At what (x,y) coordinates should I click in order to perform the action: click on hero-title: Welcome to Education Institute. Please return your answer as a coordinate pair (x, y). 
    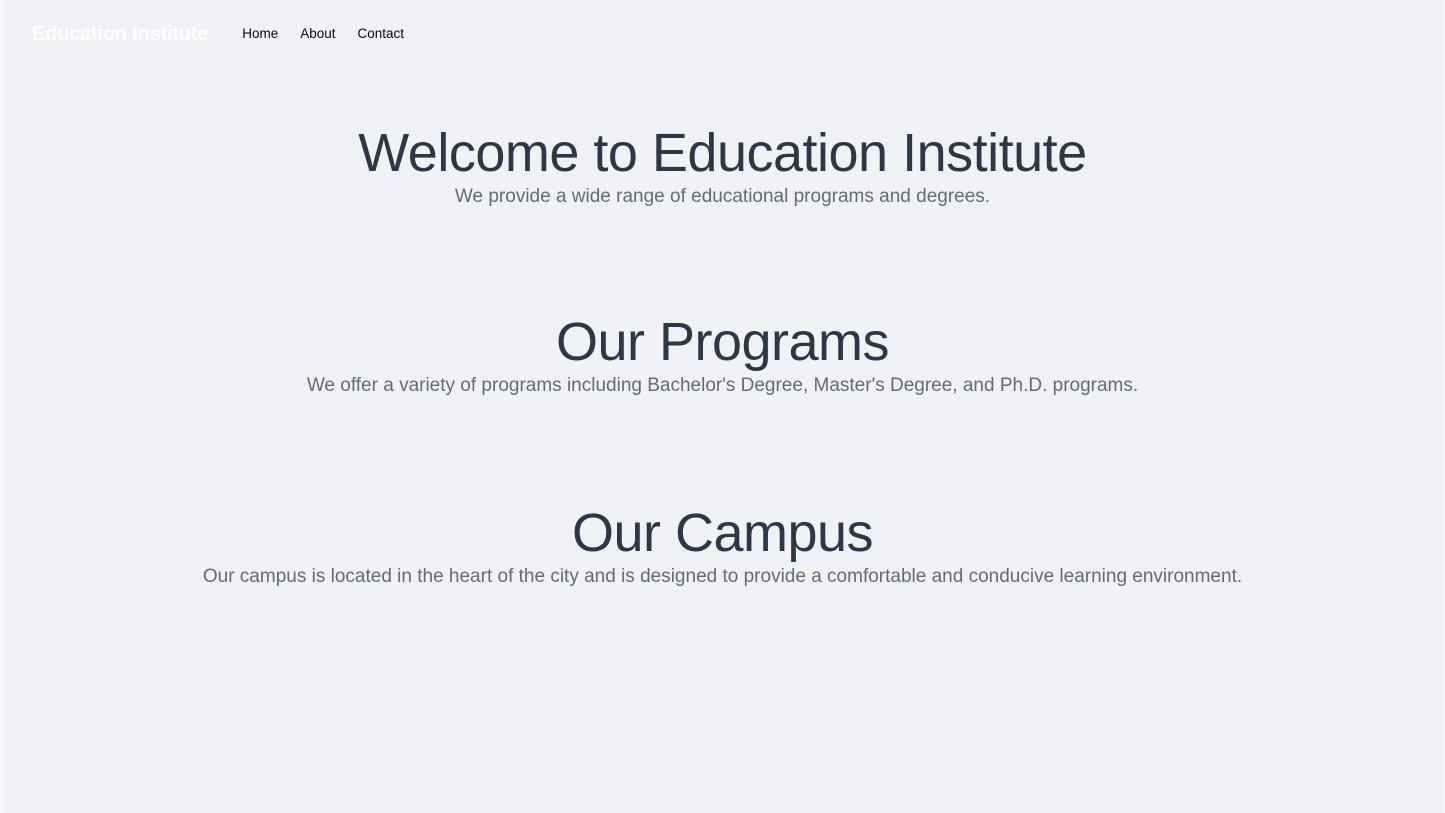
    Looking at the image, I should click on (722, 153).